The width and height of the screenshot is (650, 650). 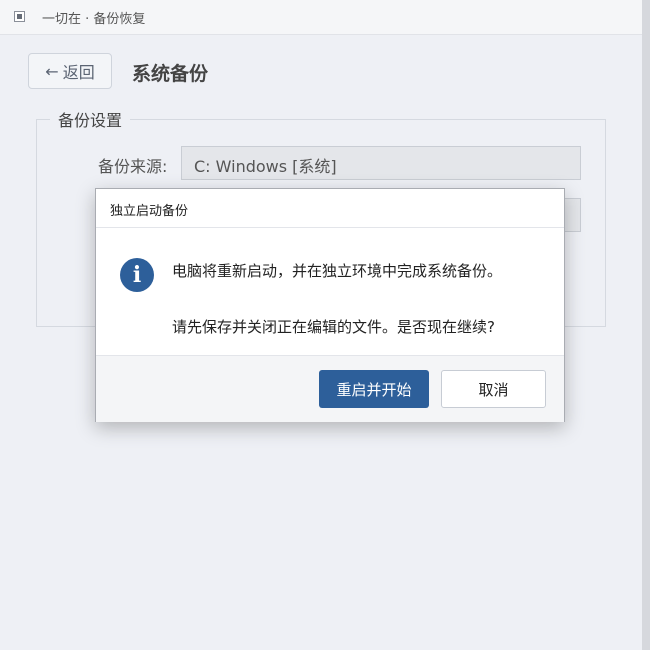 I want to click on restart-and-start-button: 重启并开始, so click(x=374, y=389).